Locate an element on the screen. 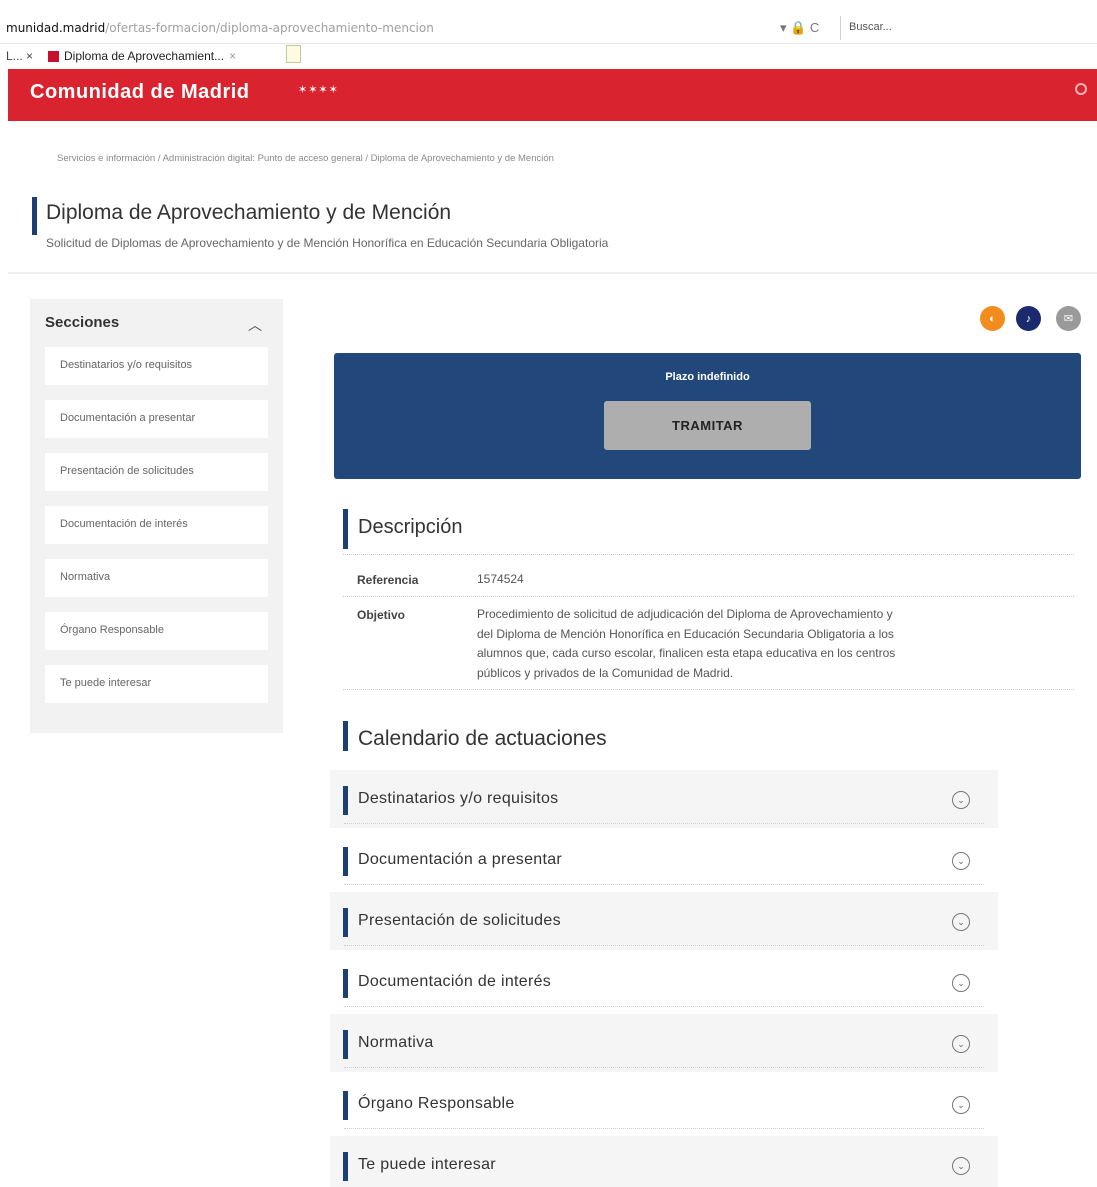  plazo-label: Plazo indefinido is located at coordinates (707, 377).